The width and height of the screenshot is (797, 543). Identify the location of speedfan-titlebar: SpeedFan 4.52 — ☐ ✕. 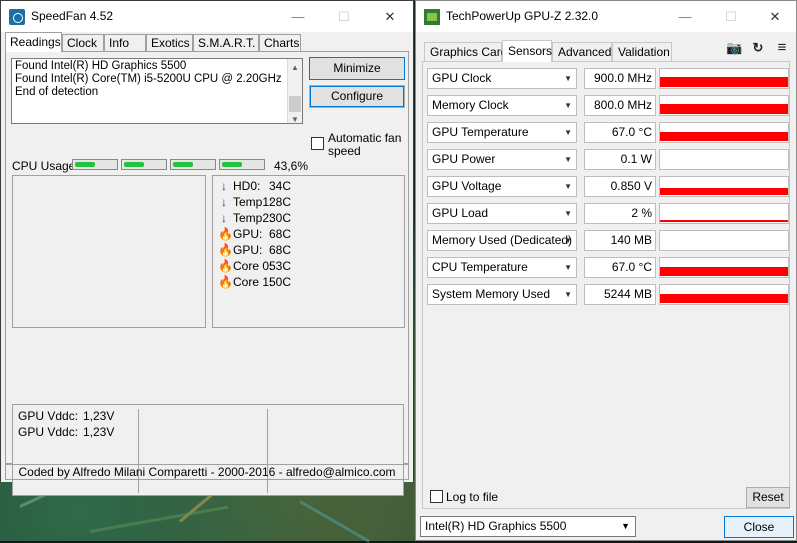
(207, 16).